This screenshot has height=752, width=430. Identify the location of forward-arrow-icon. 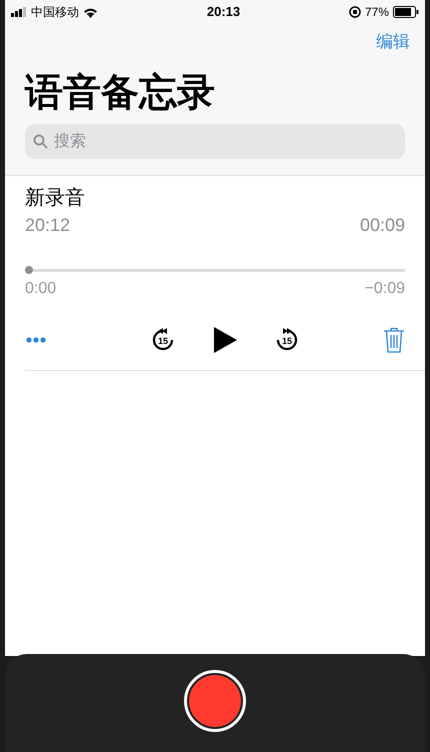
(287, 340).